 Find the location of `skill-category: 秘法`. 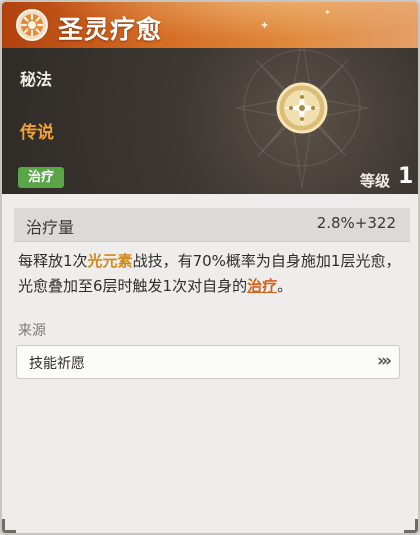

skill-category: 秘法 is located at coordinates (36, 79).